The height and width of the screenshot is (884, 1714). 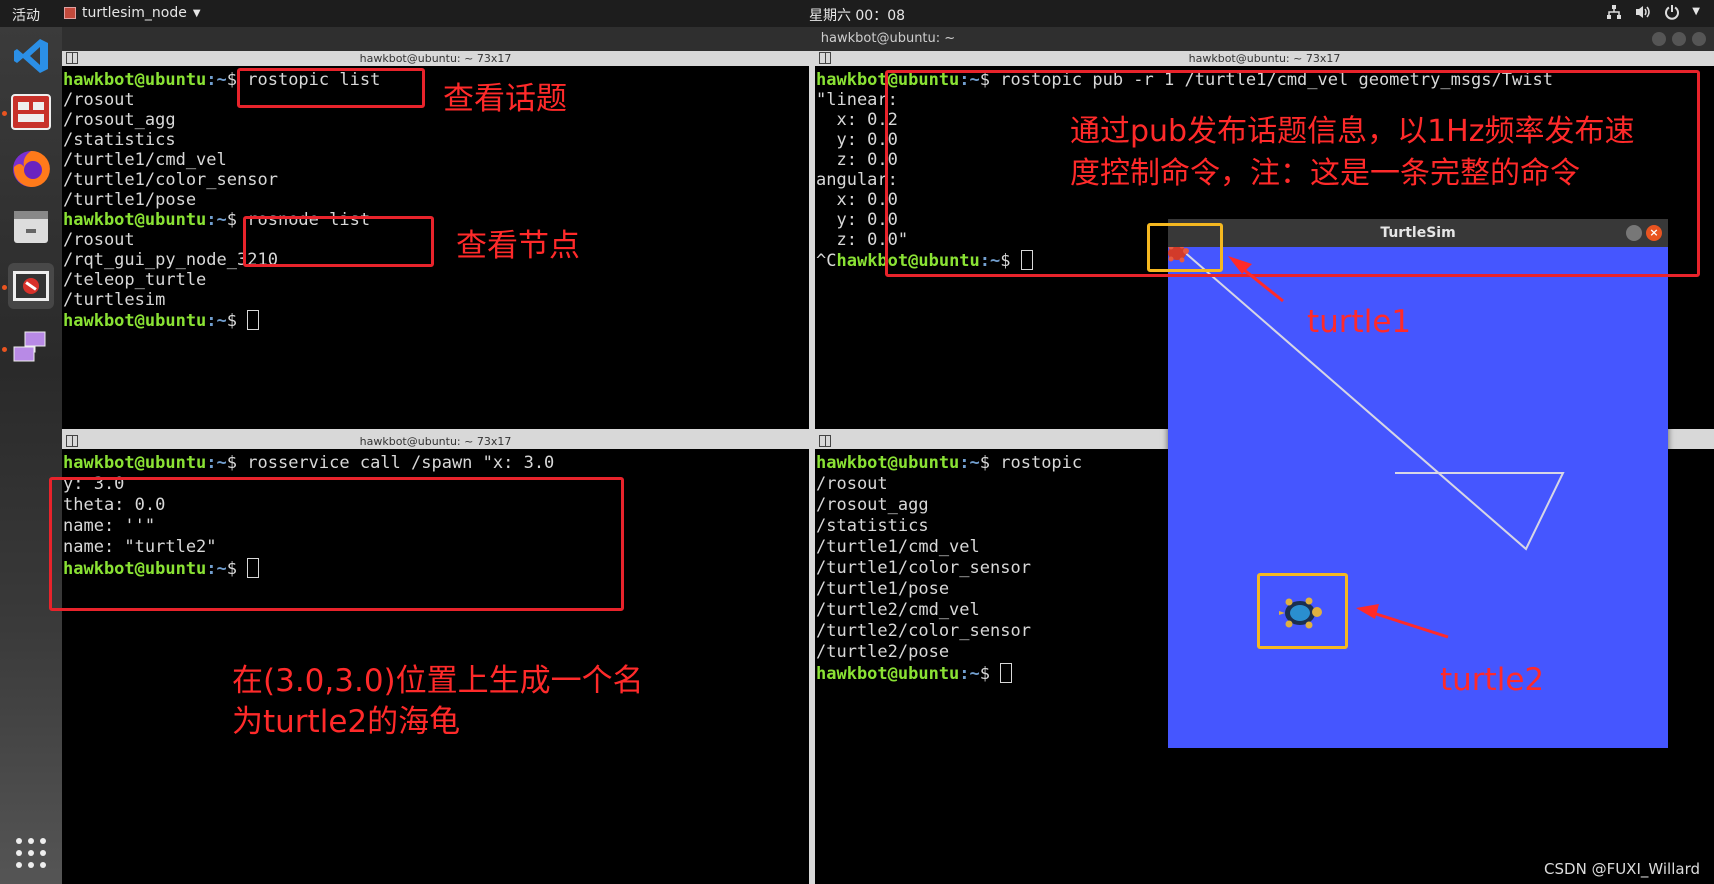 I want to click on dock-network, so click(x=31, y=348).